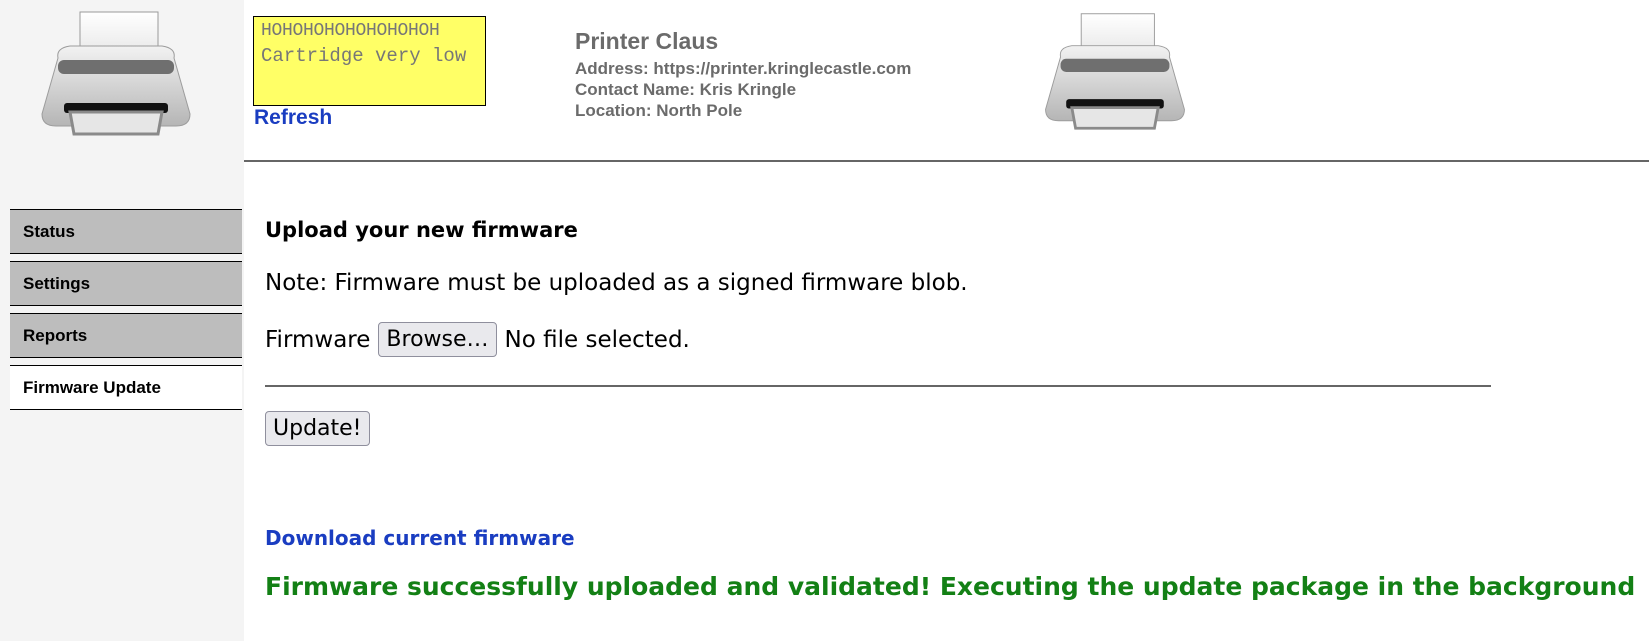 Image resolution: width=1649 pixels, height=641 pixels. What do you see at coordinates (126, 283) in the screenshot?
I see `nav-item-settings: Settings` at bounding box center [126, 283].